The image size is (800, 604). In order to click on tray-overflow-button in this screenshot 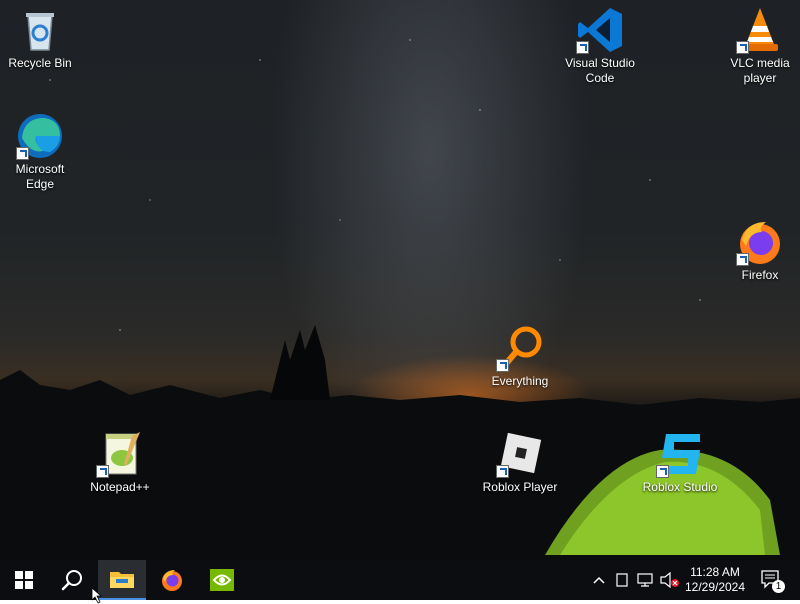, I will do `click(599, 580)`.